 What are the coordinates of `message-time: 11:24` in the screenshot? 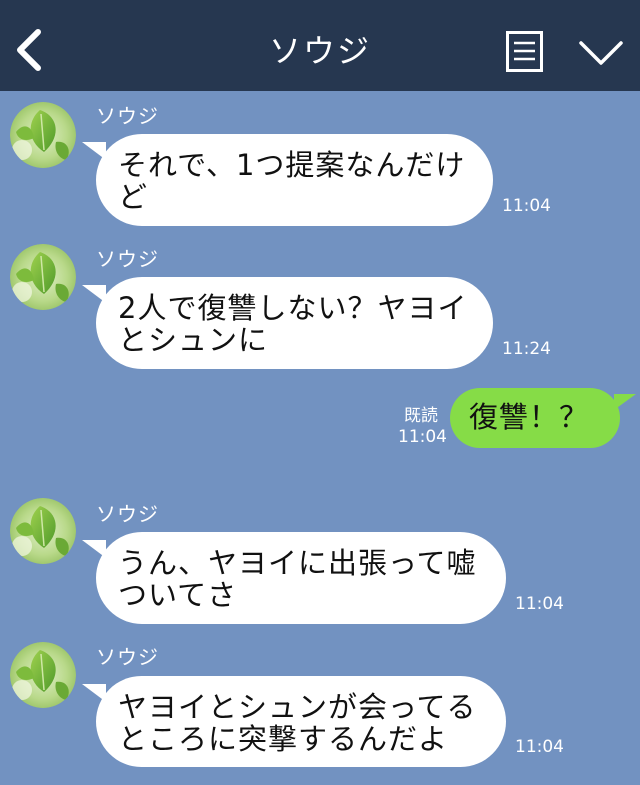 It's located at (526, 349).